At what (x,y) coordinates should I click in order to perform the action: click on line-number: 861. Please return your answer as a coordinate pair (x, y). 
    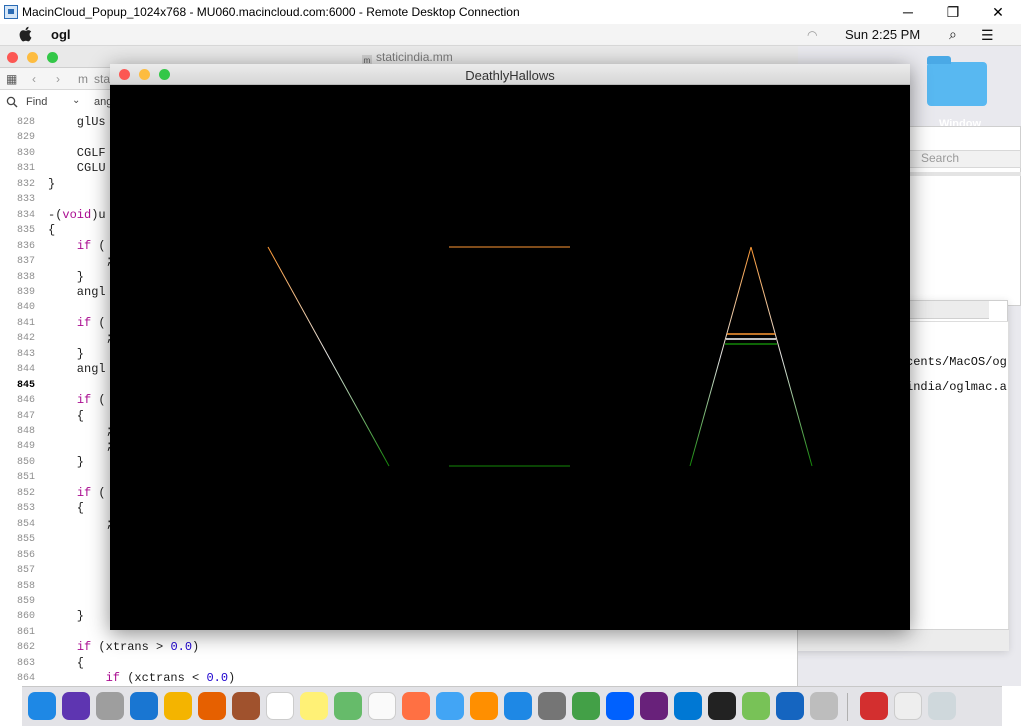
    Looking at the image, I should click on (25, 632).